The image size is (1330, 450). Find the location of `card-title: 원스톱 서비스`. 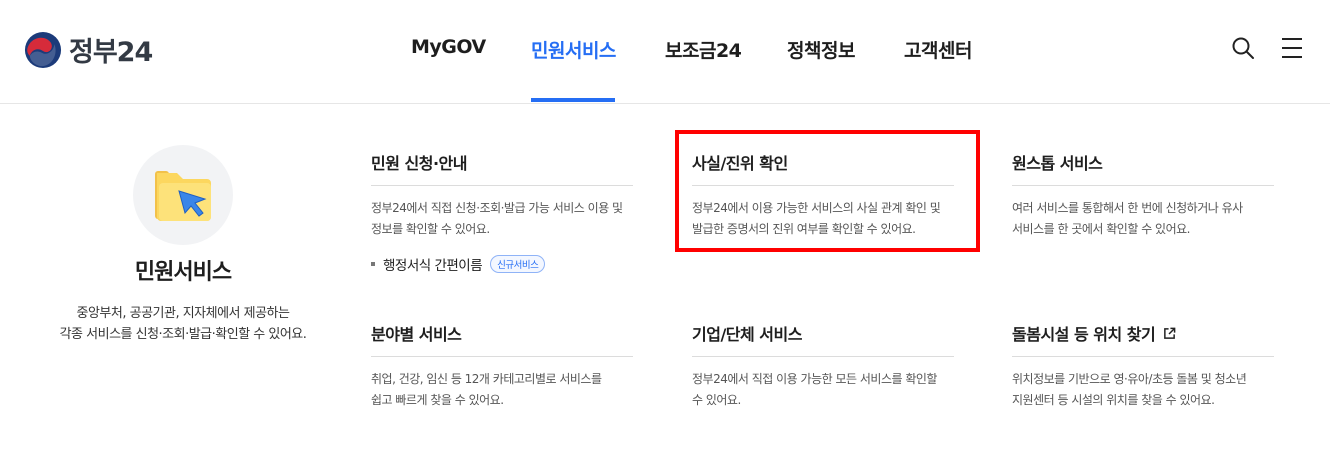

card-title: 원스톱 서비스 is located at coordinates (1143, 168).